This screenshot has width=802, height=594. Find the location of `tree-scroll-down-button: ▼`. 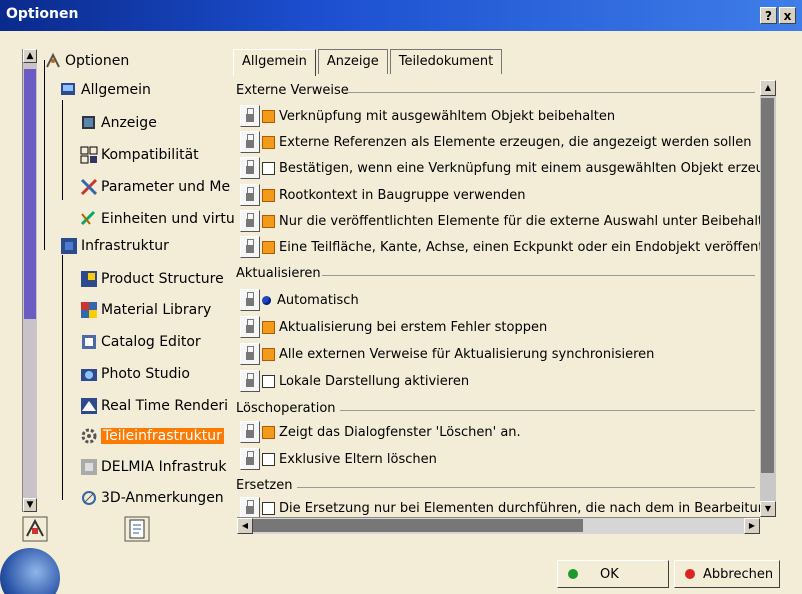

tree-scroll-down-button: ▼ is located at coordinates (30, 505).